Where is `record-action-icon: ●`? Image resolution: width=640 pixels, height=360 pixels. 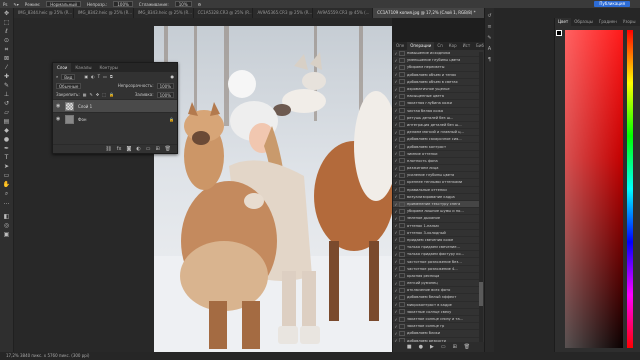 record-action-icon: ● is located at coordinates (421, 347).